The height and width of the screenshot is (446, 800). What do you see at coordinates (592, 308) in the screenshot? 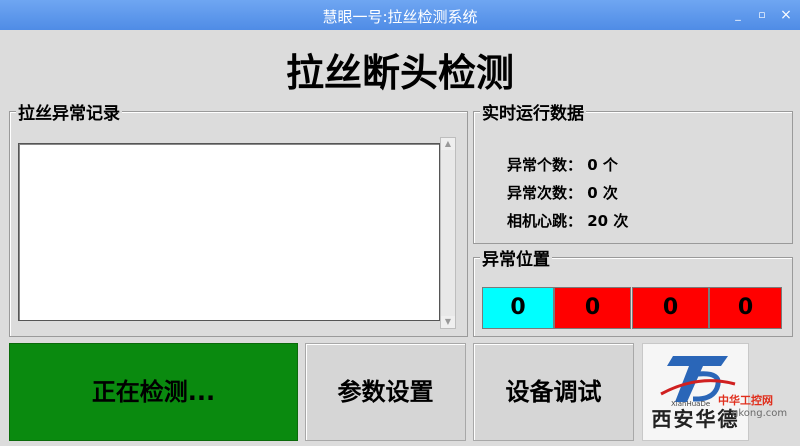
I see `position-cell-2: 0` at bounding box center [592, 308].